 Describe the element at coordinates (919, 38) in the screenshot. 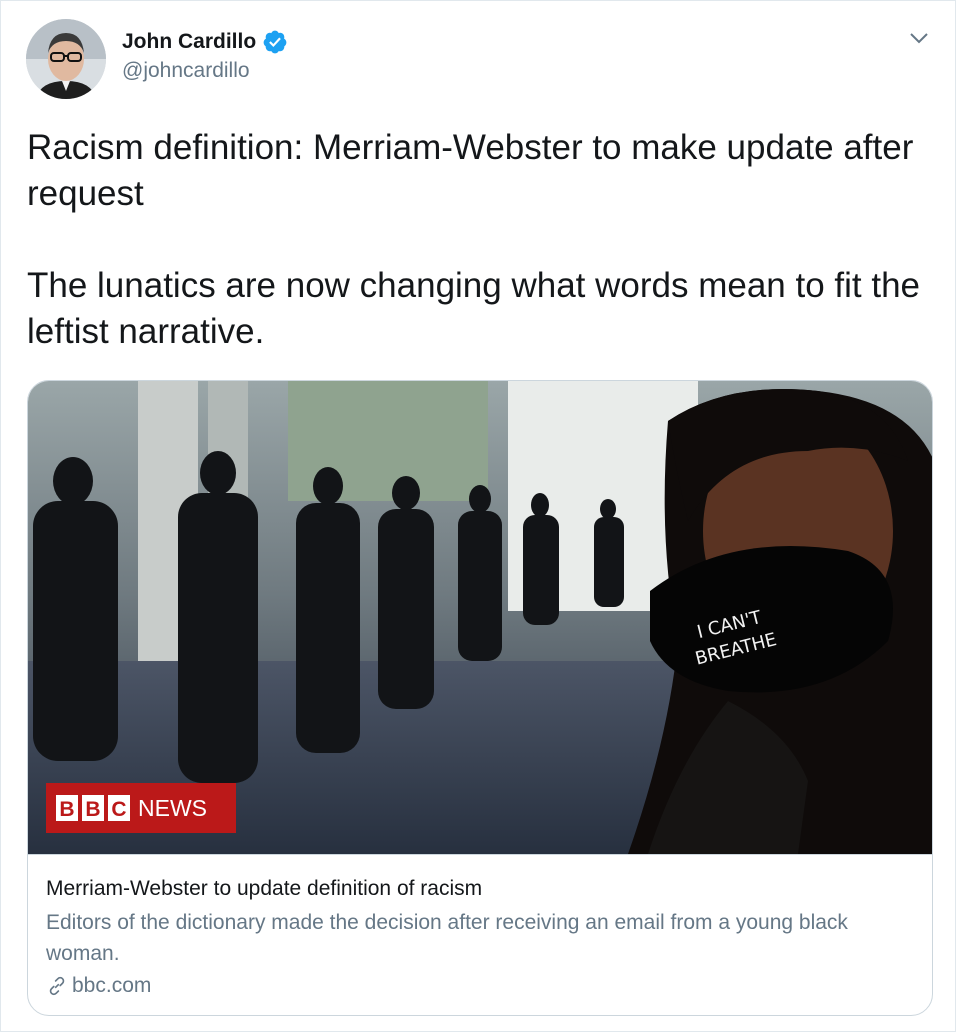

I see `chevron-down-icon` at that location.